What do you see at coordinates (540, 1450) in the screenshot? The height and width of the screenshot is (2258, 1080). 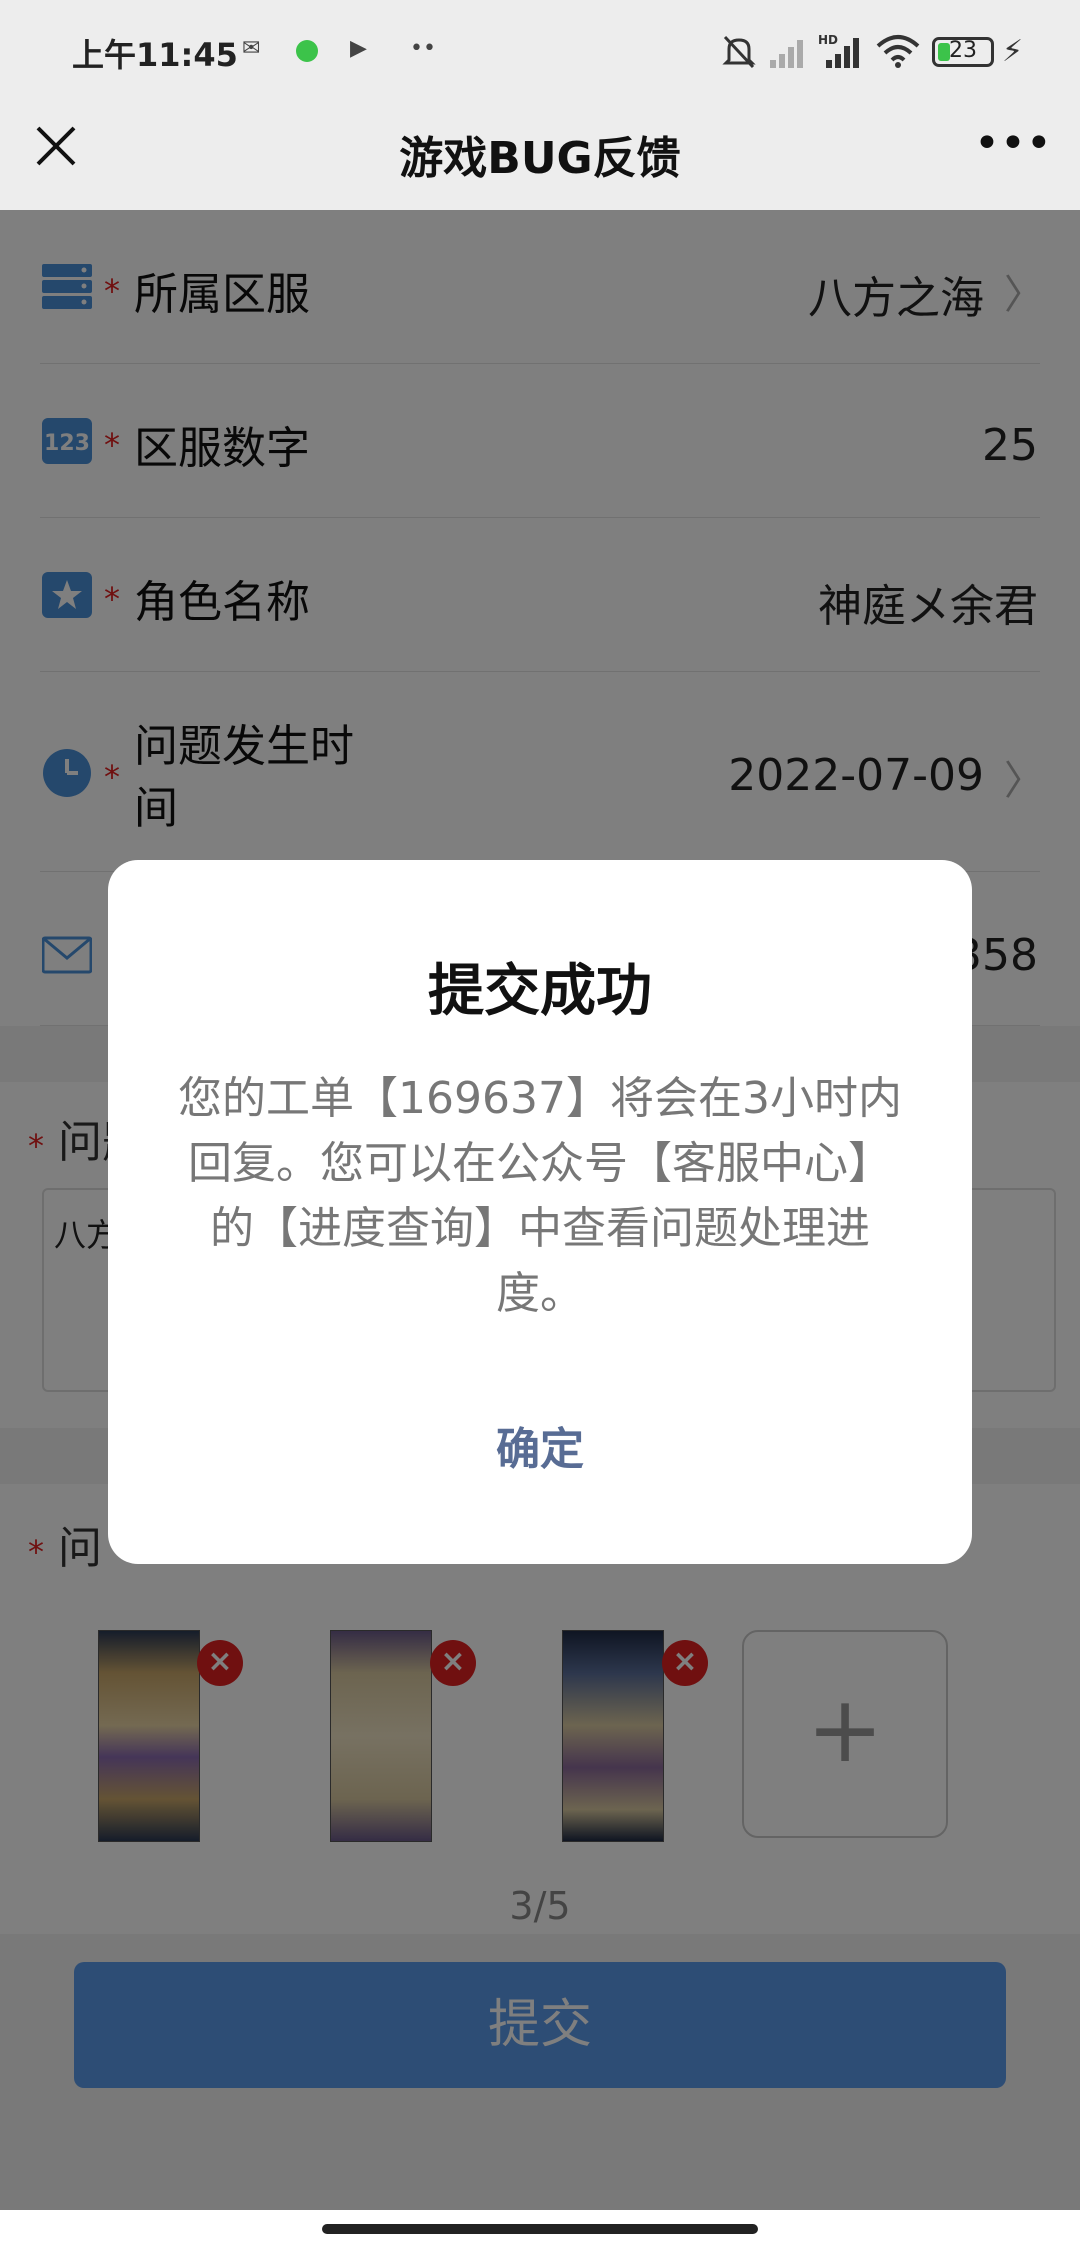 I see `confirm-button: 确定` at bounding box center [540, 1450].